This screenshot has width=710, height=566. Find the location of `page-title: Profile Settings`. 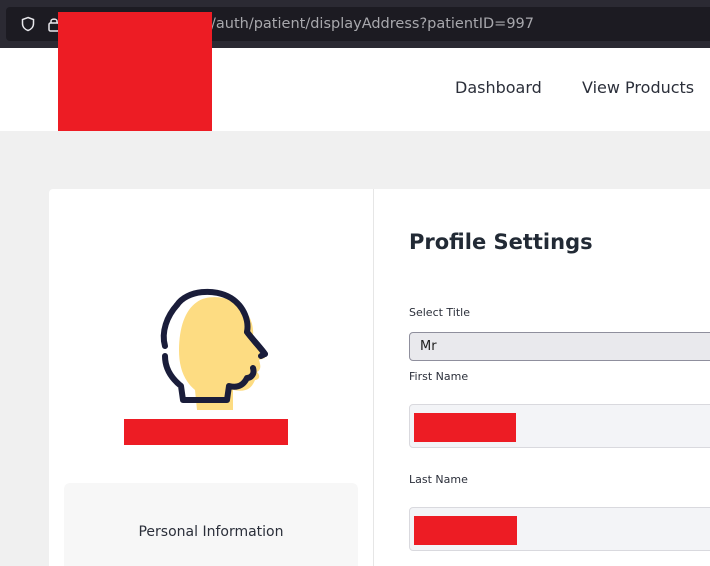

page-title: Profile Settings is located at coordinates (501, 242).